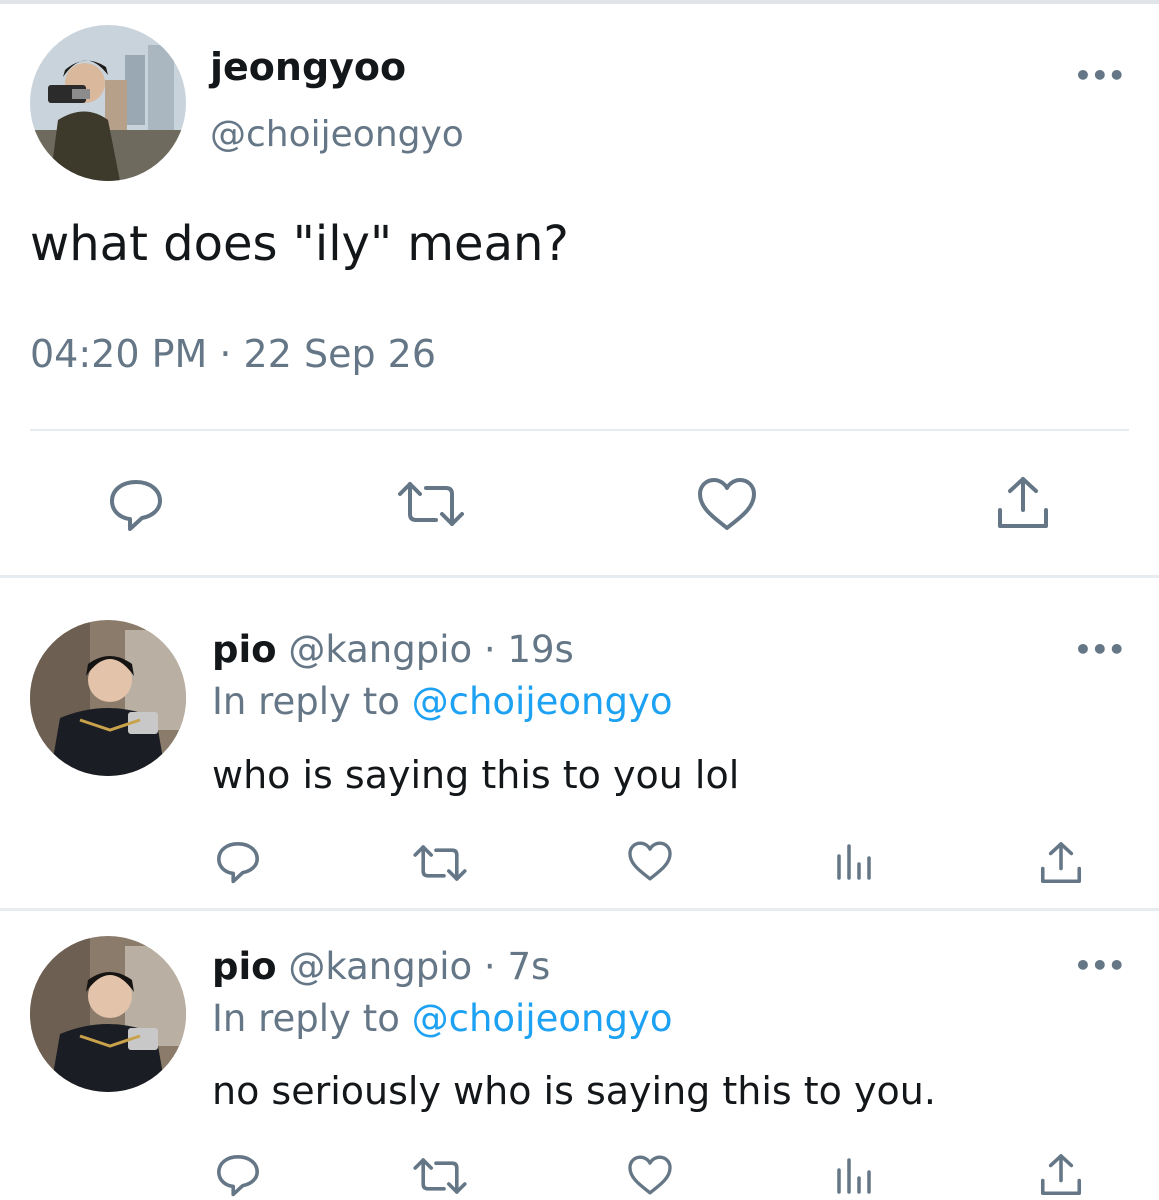 The width and height of the screenshot is (1159, 1200). I want to click on actions-divider, so click(579, 430).